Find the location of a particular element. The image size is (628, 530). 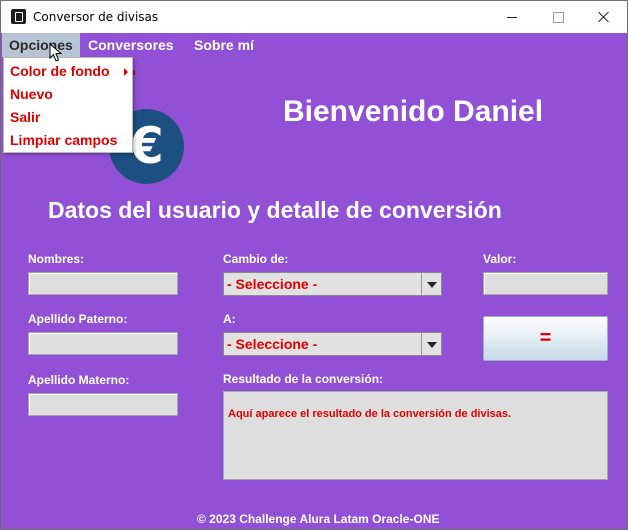

menu-bar: Opciones Conversores Sobre mí is located at coordinates (314, 45).